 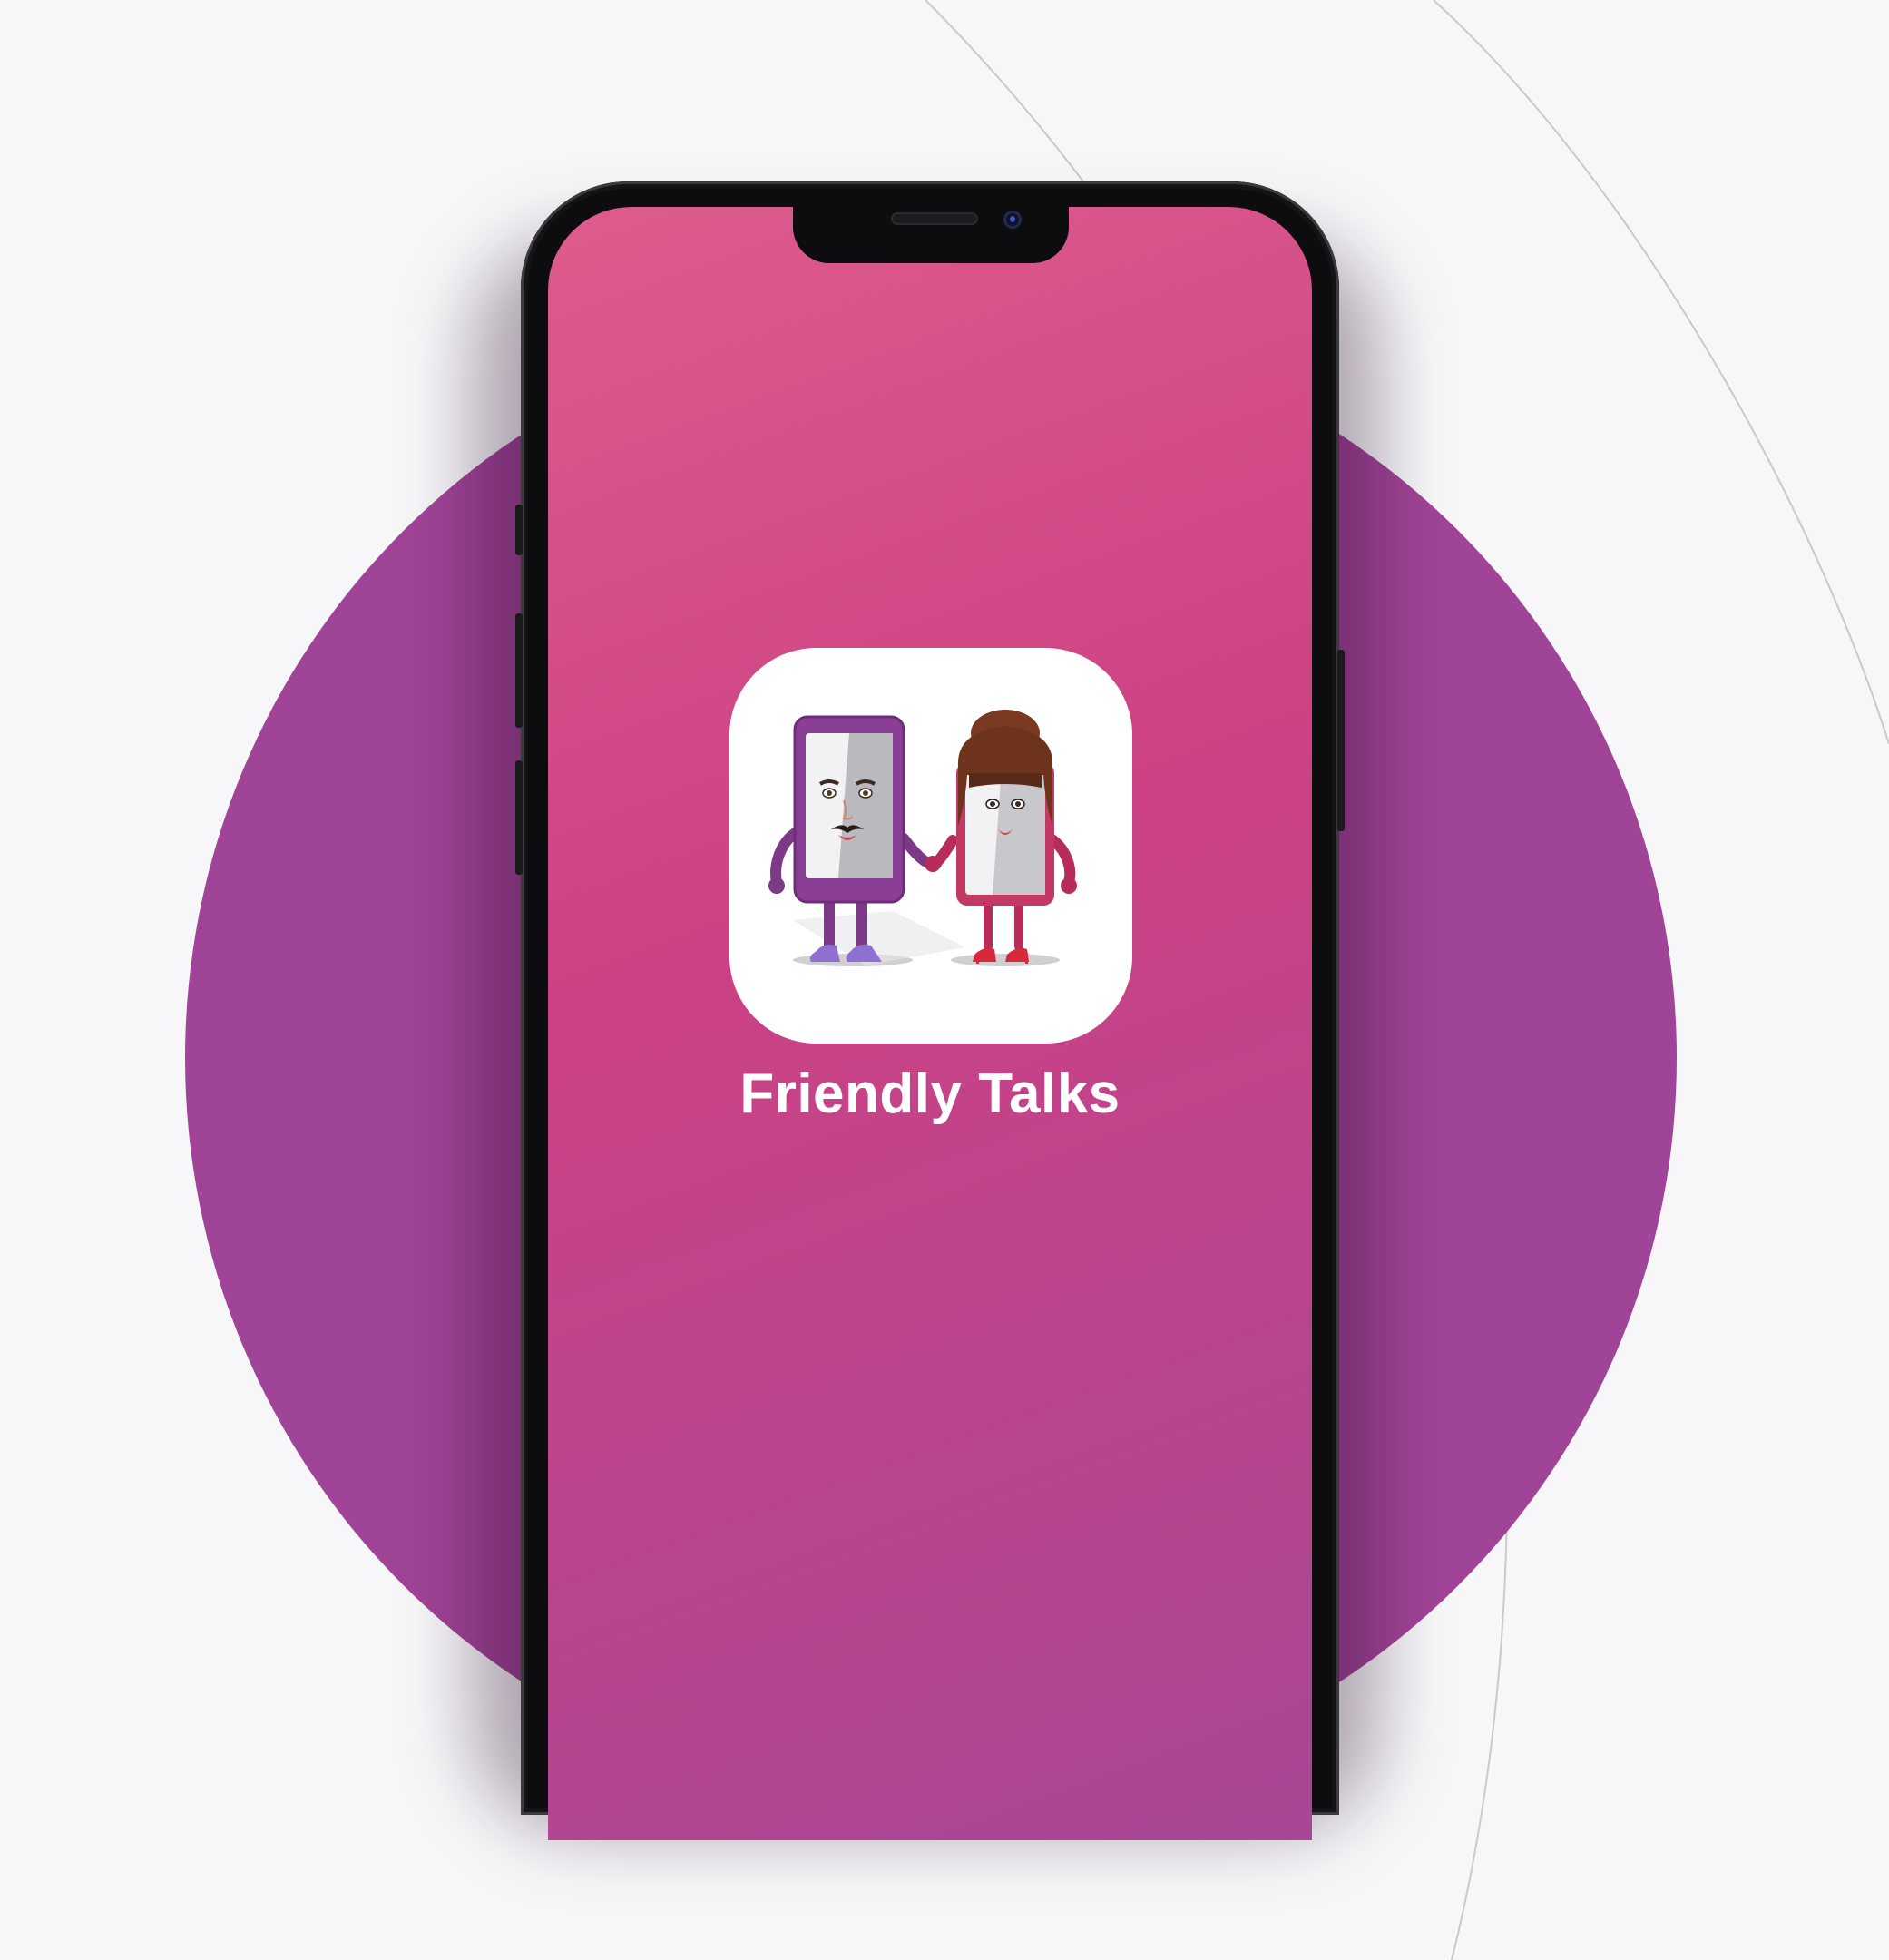 What do you see at coordinates (922, 838) in the screenshot?
I see `app-logo-illustration` at bounding box center [922, 838].